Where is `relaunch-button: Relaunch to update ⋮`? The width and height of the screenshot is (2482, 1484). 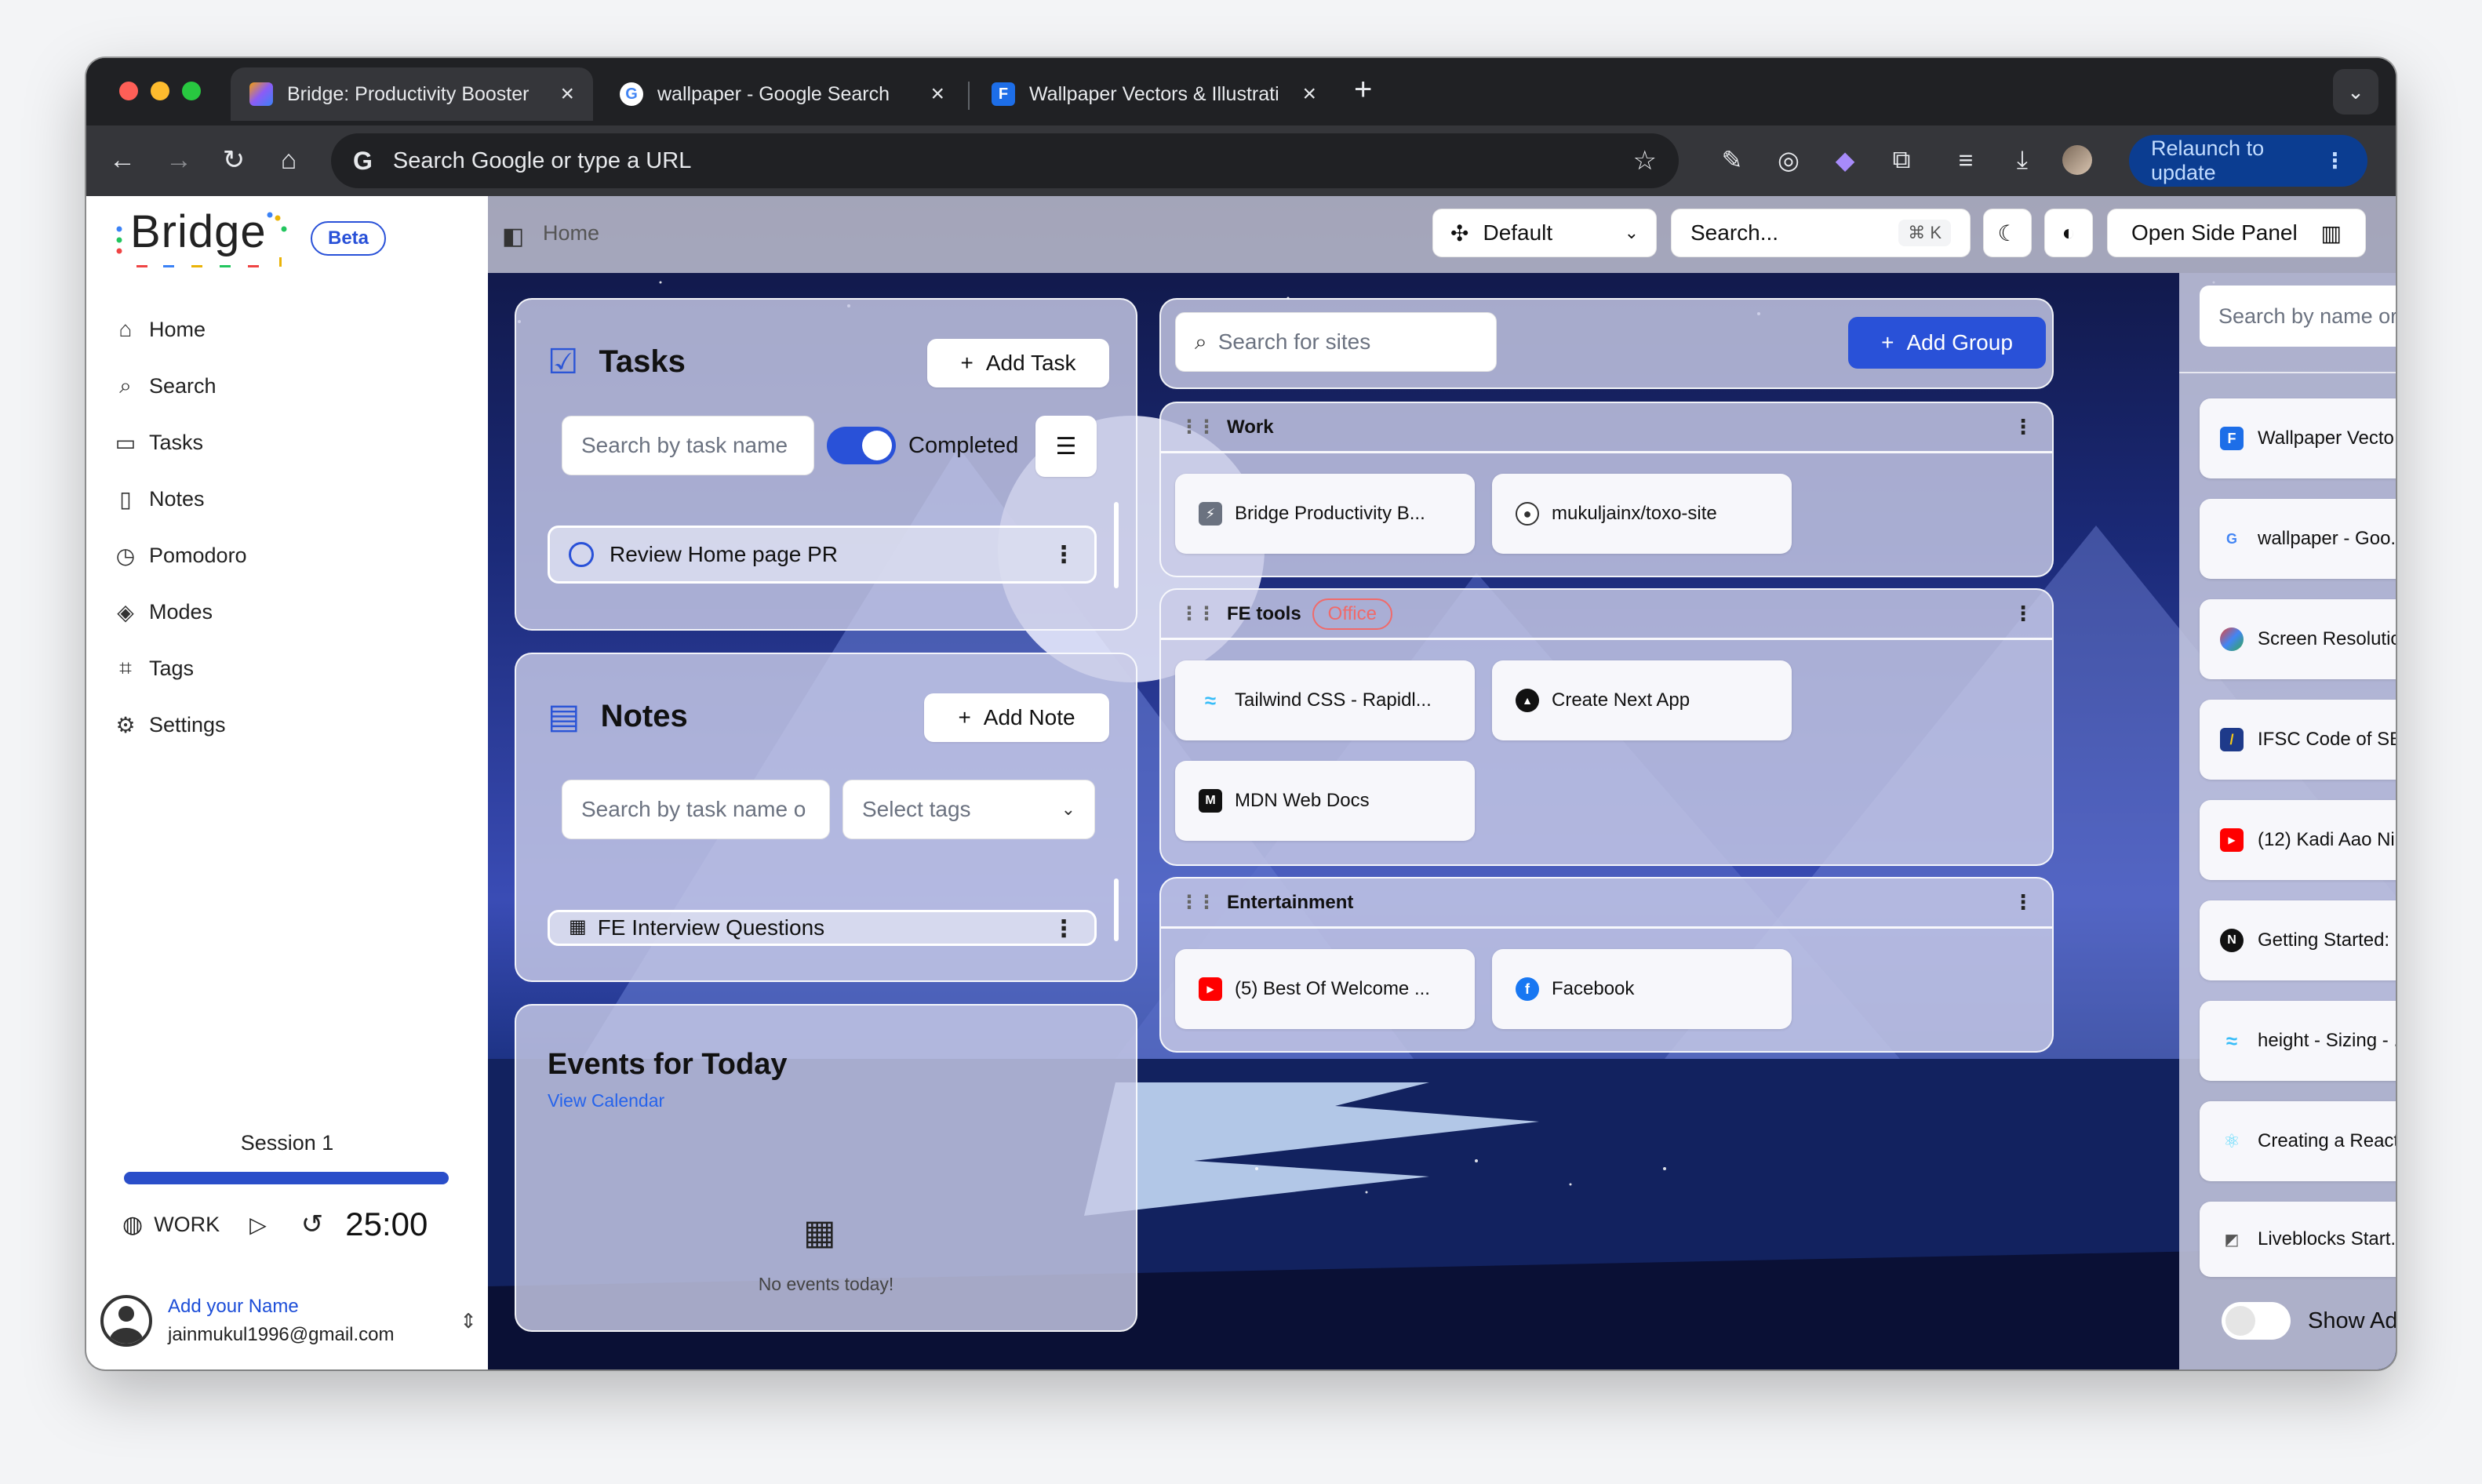 relaunch-button: Relaunch to update ⋮ is located at coordinates (2248, 161).